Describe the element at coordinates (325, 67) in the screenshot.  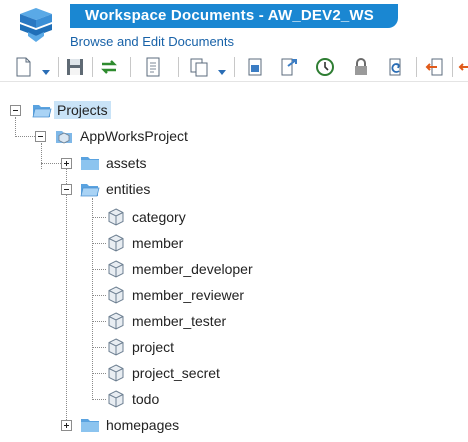
I see `history-icon` at that location.